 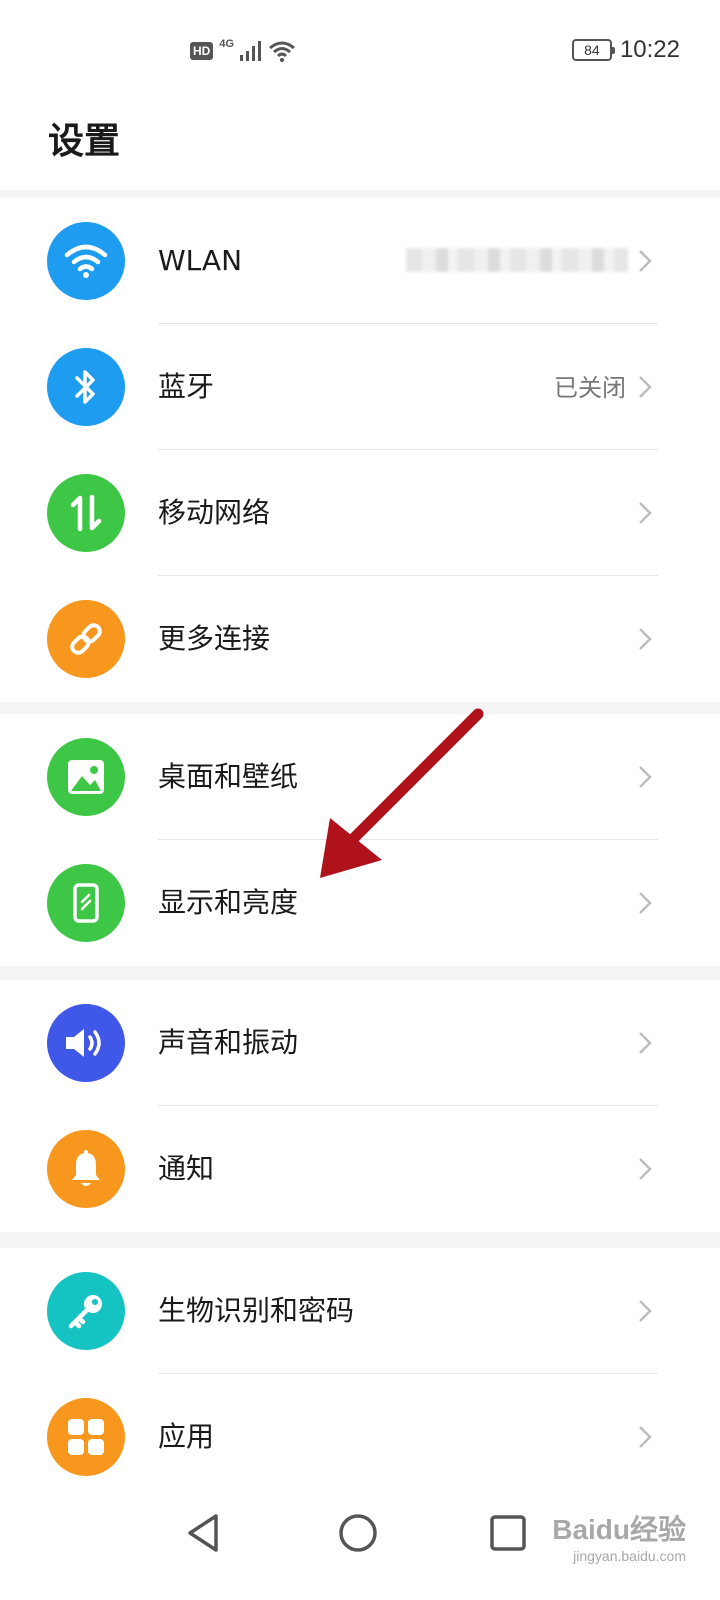 I want to click on signal-icon, so click(x=251, y=51).